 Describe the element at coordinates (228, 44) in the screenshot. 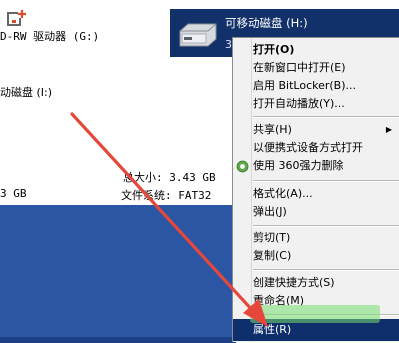

I see `selected-drive-subtext: 3` at that location.